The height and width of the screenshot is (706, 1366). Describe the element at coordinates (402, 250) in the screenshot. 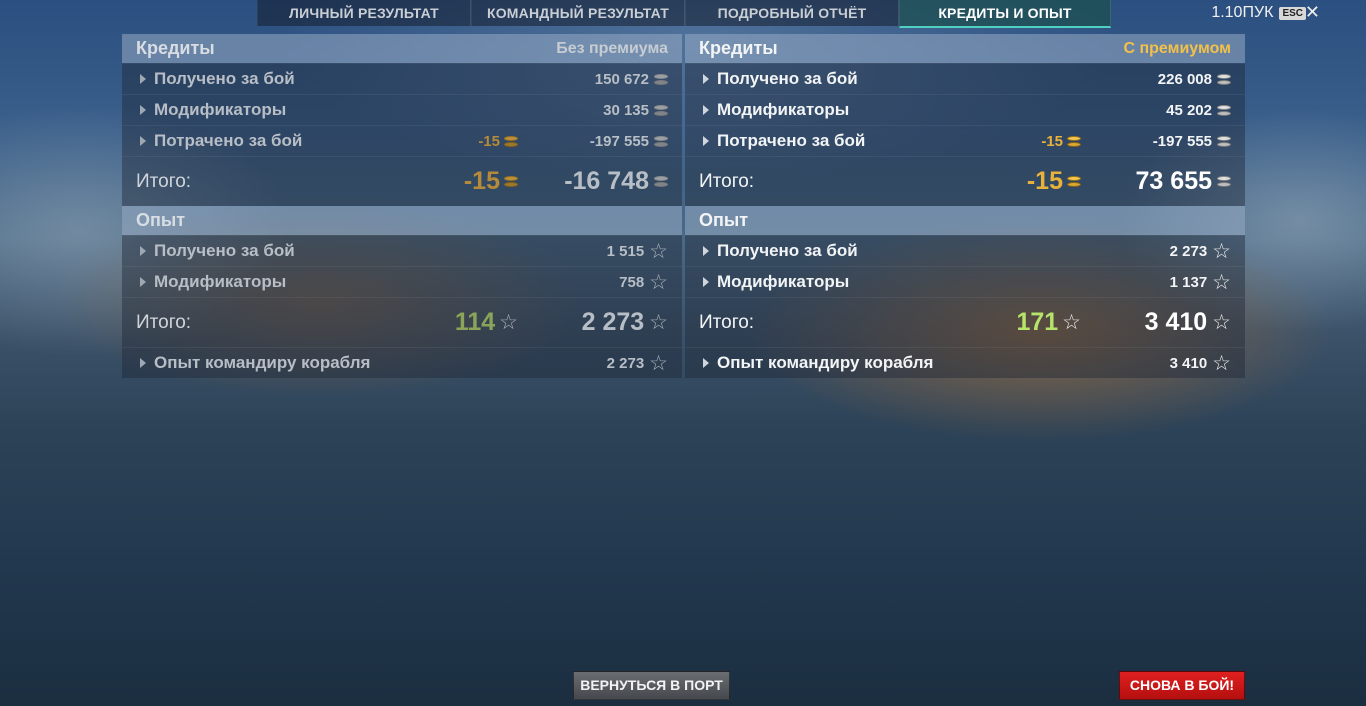

I see `xp-row-earned: Получено за бой 1 515 ☆` at that location.